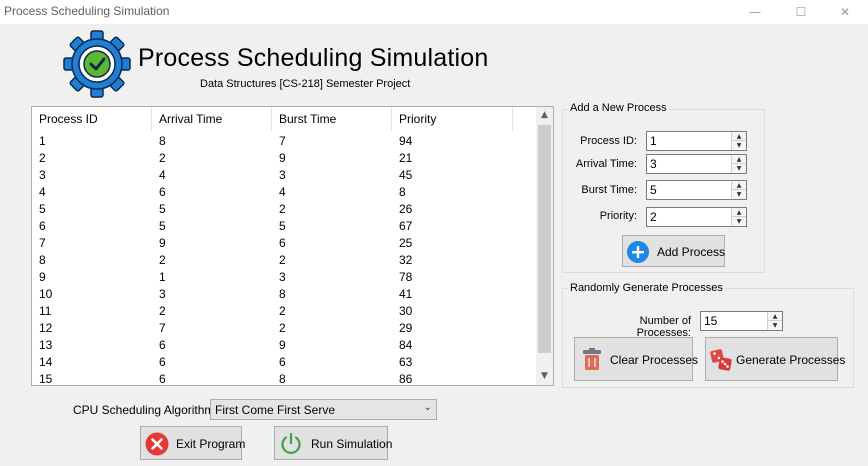  I want to click on column-priority: Priority, so click(452, 119).